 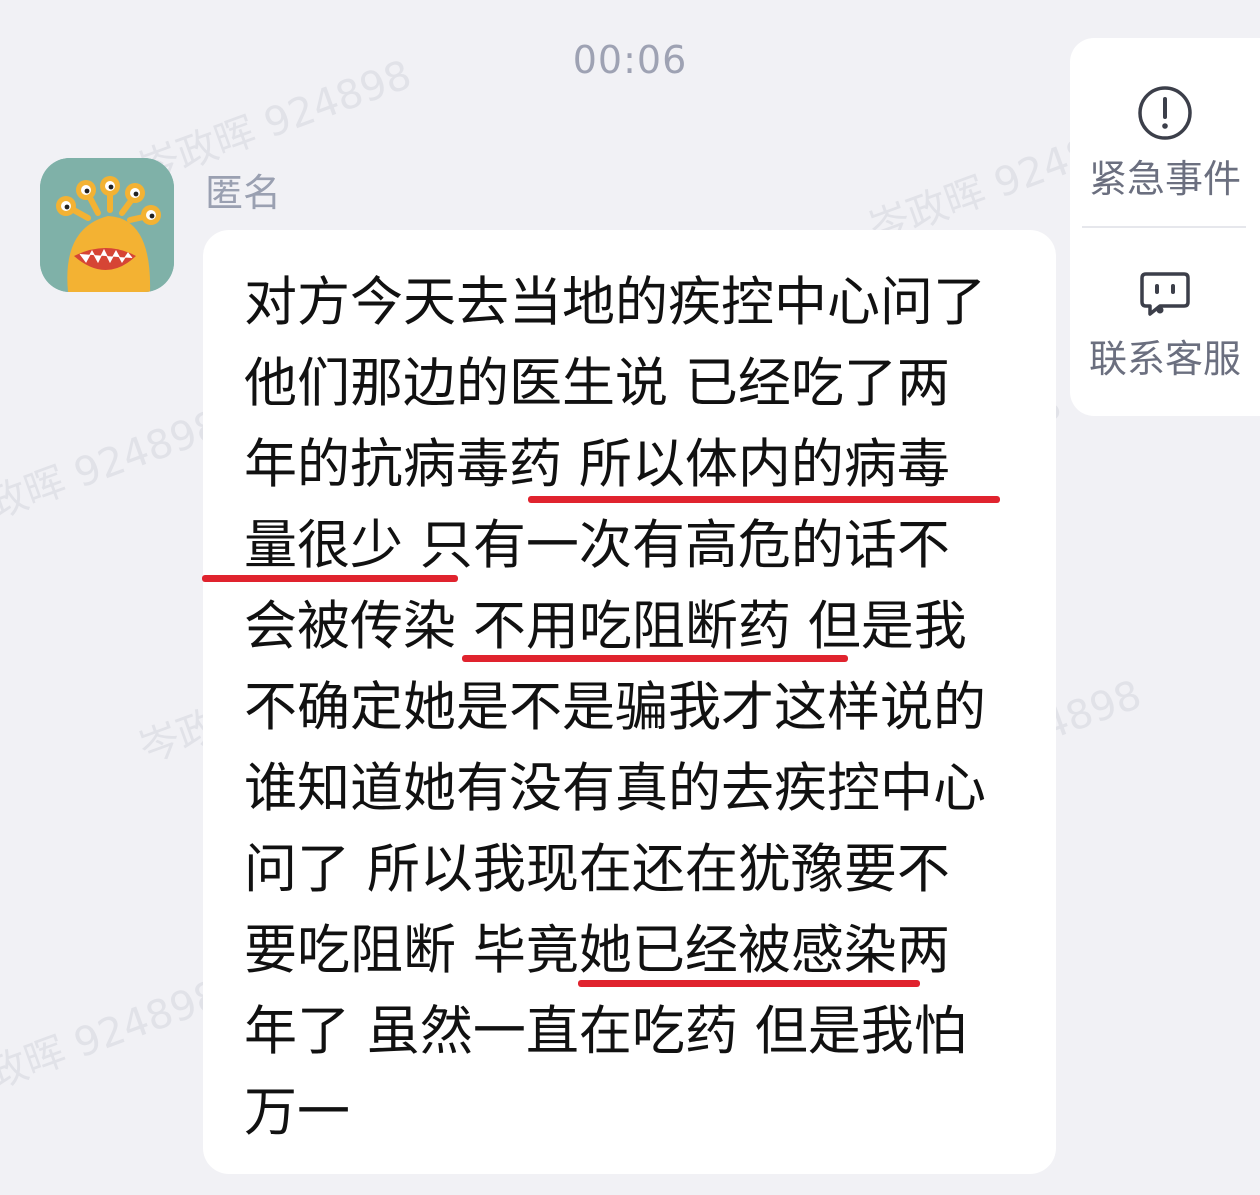 What do you see at coordinates (597, 545) in the screenshot?
I see `message-line: 量很少 只有一次有高危的话不` at bounding box center [597, 545].